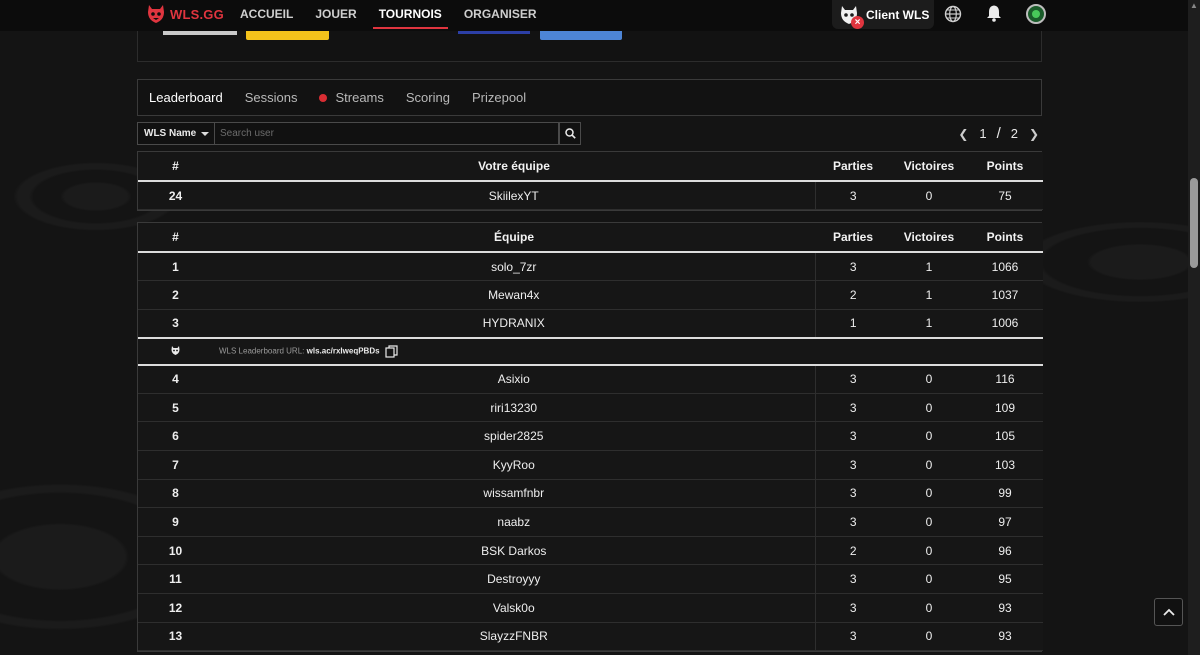  What do you see at coordinates (499, 97) in the screenshot?
I see `tab-prizepool: Prizepool` at bounding box center [499, 97].